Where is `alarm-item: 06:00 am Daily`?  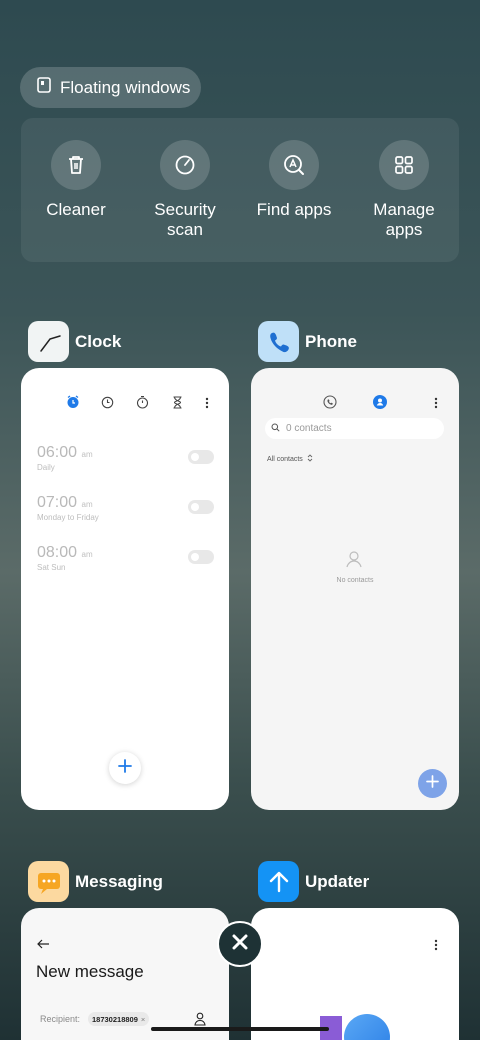 alarm-item: 06:00 am Daily is located at coordinates (65, 458).